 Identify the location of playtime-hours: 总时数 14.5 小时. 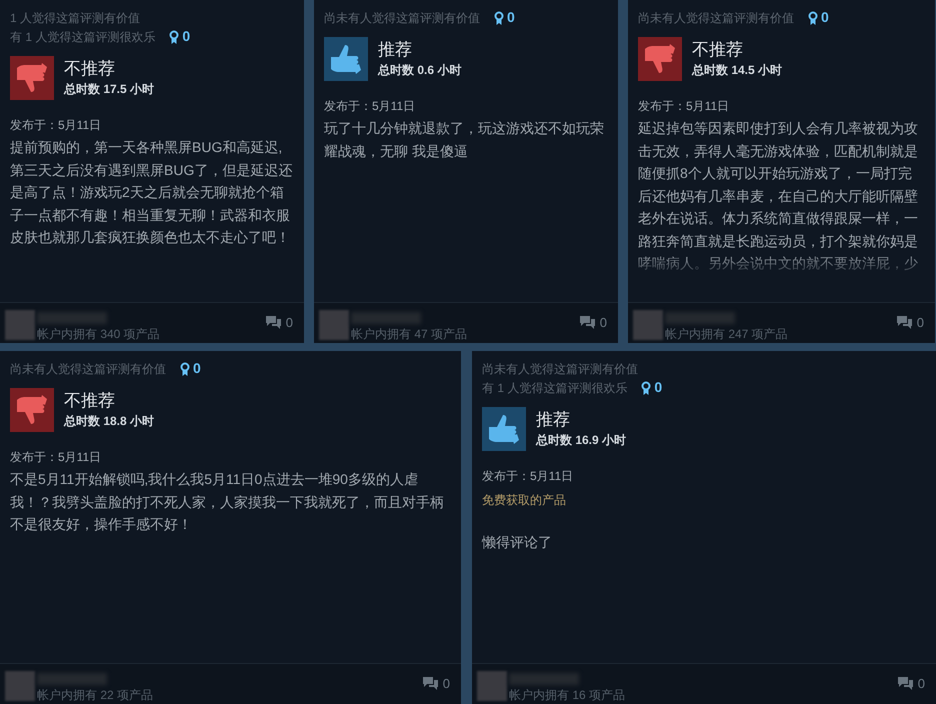
(737, 70).